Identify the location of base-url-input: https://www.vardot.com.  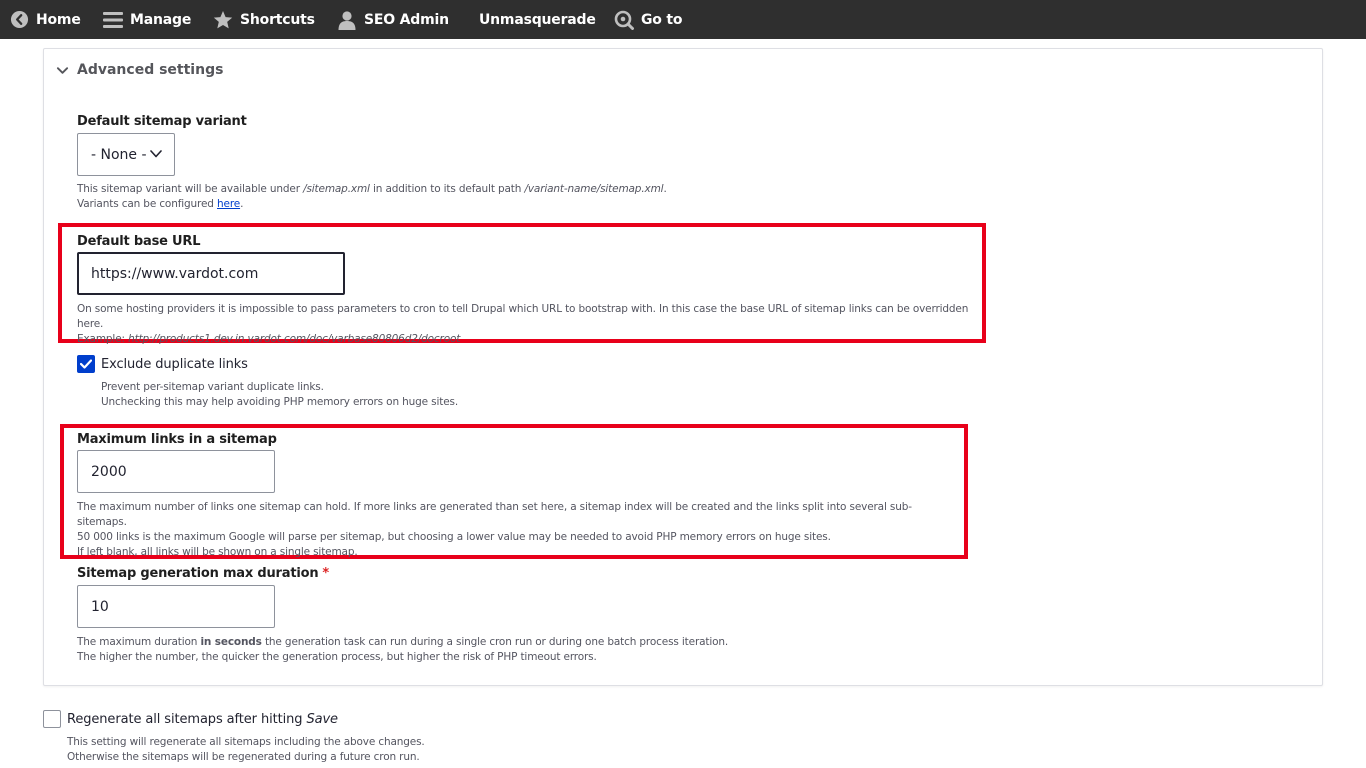
(211, 273).